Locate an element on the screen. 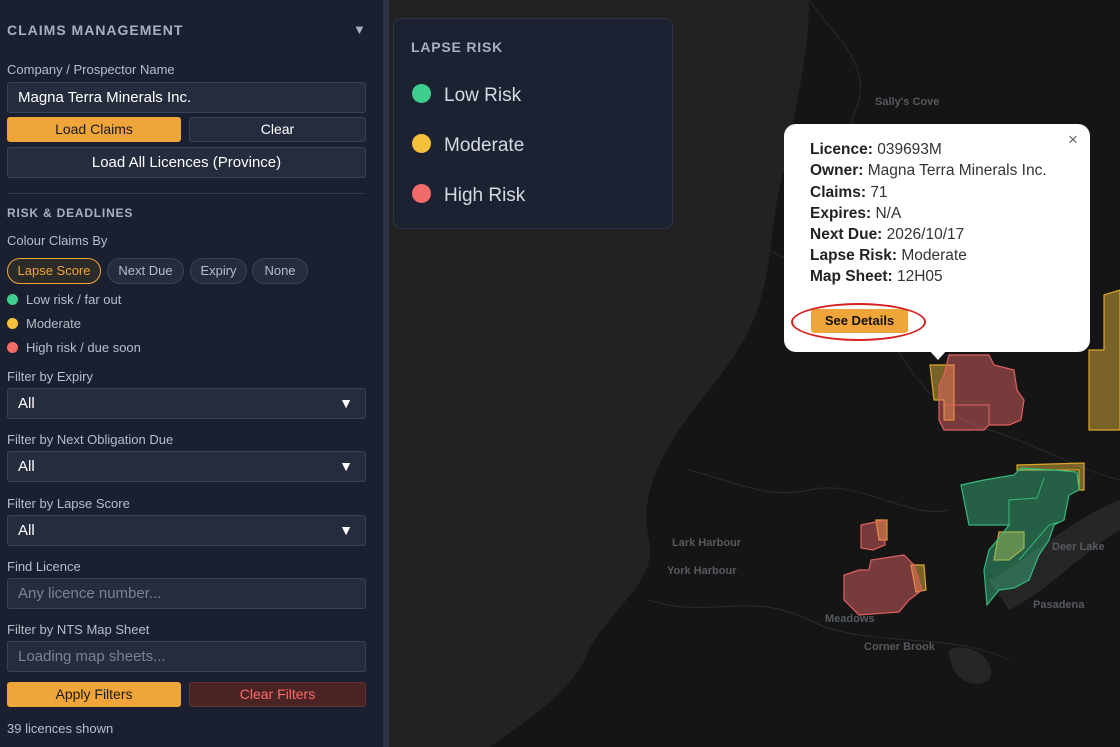 This screenshot has height=747, width=1120. expiry-filter-select: All ▼ is located at coordinates (186, 403).